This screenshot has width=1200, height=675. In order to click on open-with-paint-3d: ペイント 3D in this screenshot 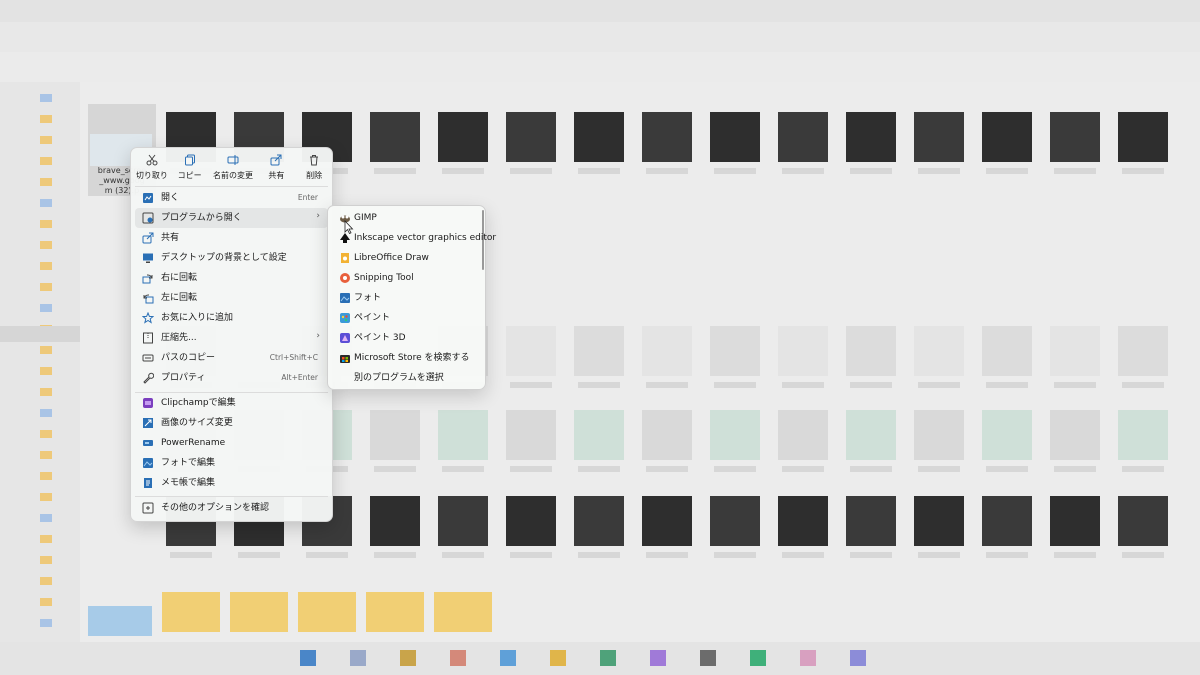, I will do `click(406, 338)`.